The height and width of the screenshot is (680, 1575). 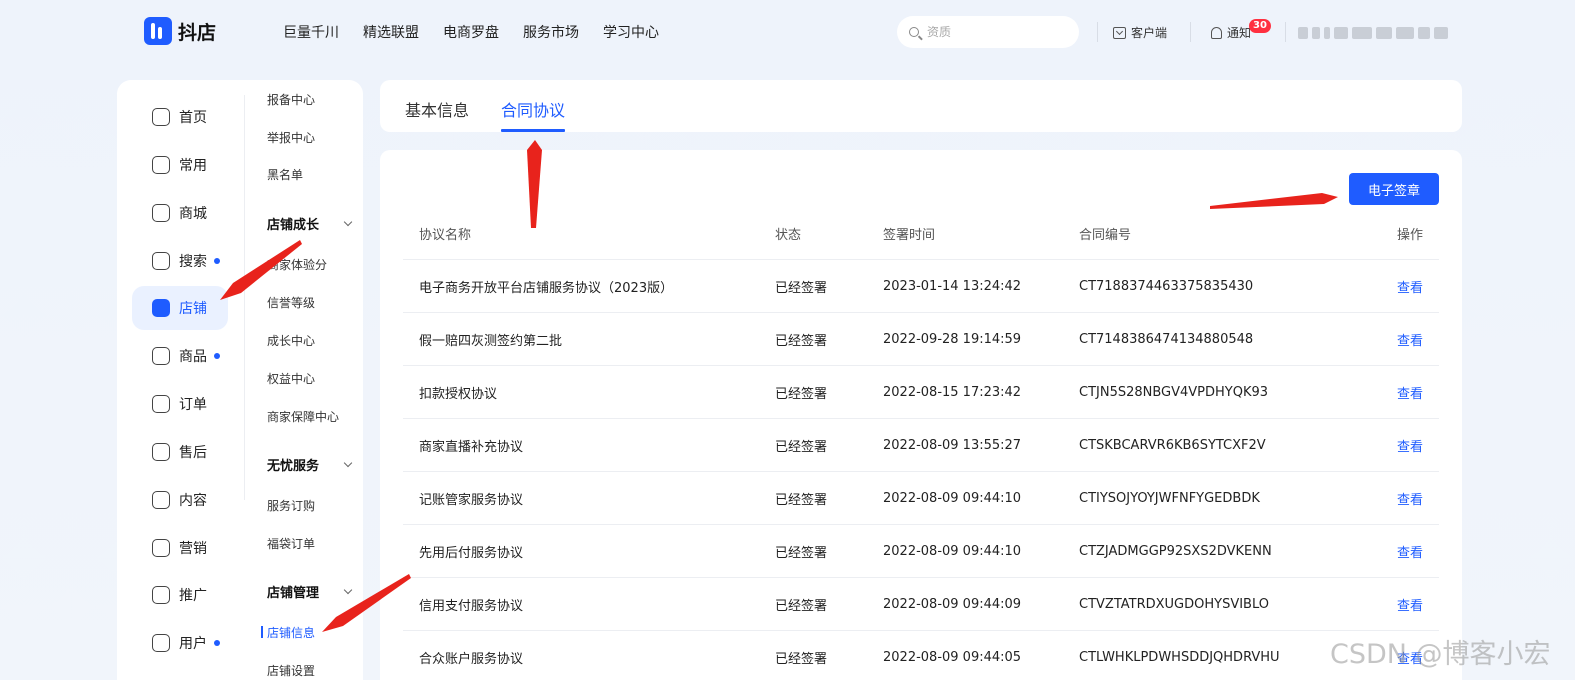 I want to click on group-label: 无忧服务, so click(x=293, y=466).